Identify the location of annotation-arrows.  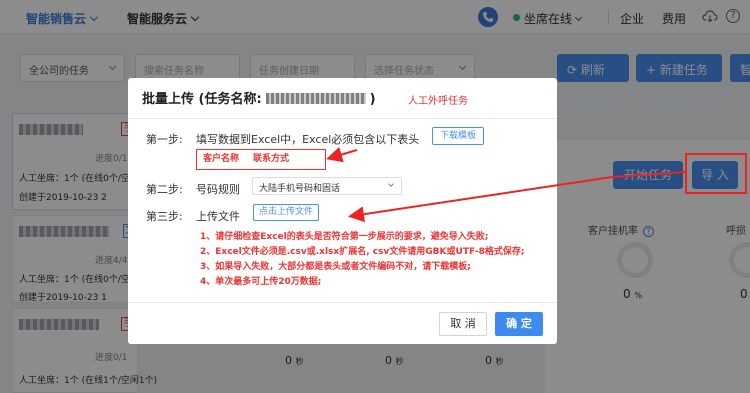
(506, 184).